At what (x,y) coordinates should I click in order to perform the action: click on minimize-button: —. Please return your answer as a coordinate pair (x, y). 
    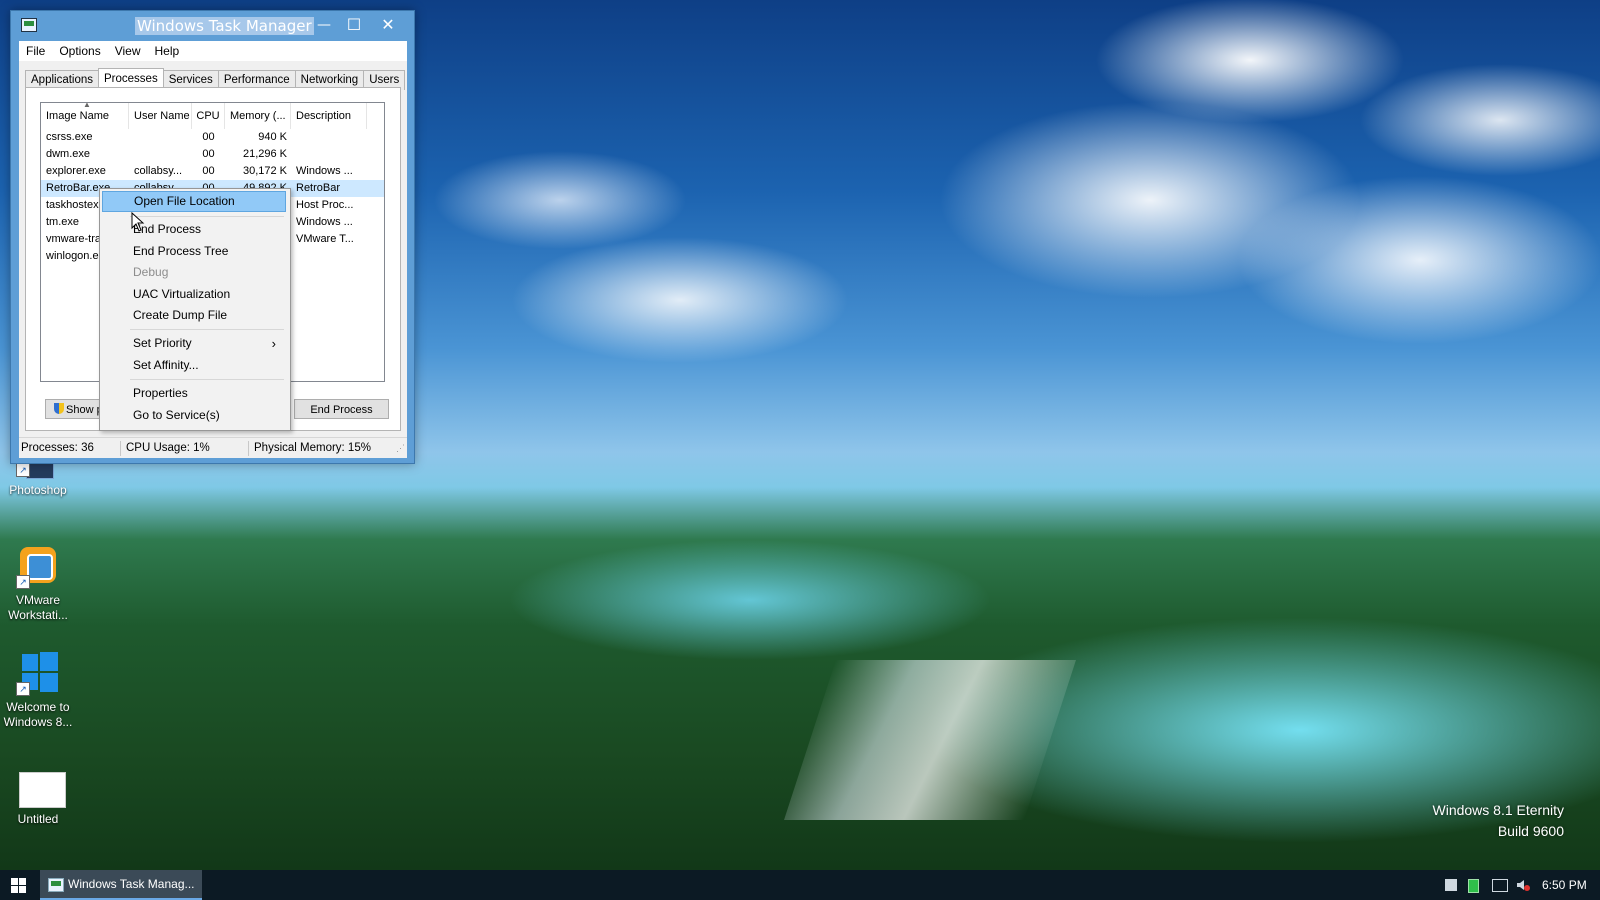
    Looking at the image, I should click on (324, 25).